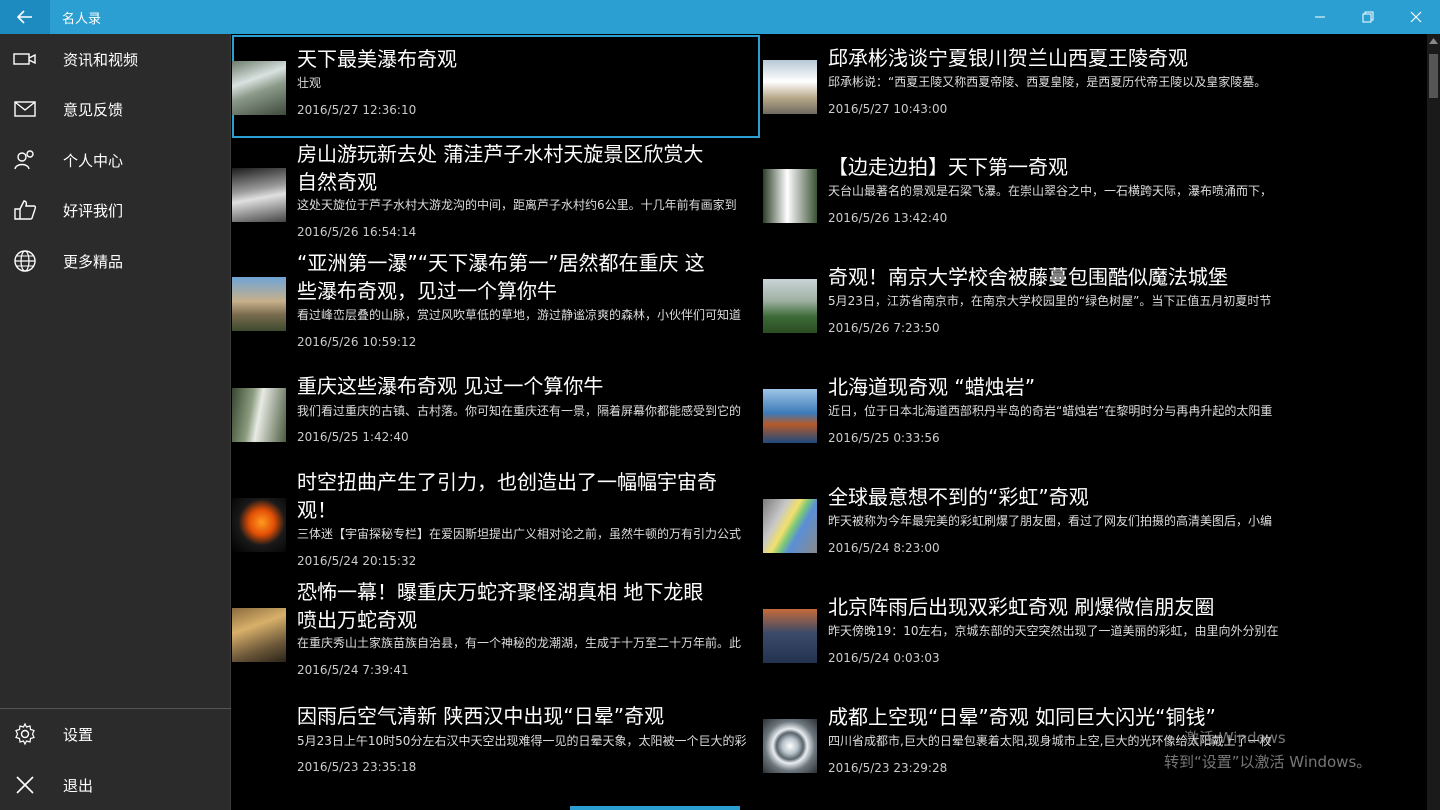  What do you see at coordinates (78, 734) in the screenshot?
I see `sidebar-item-label: 设置` at bounding box center [78, 734].